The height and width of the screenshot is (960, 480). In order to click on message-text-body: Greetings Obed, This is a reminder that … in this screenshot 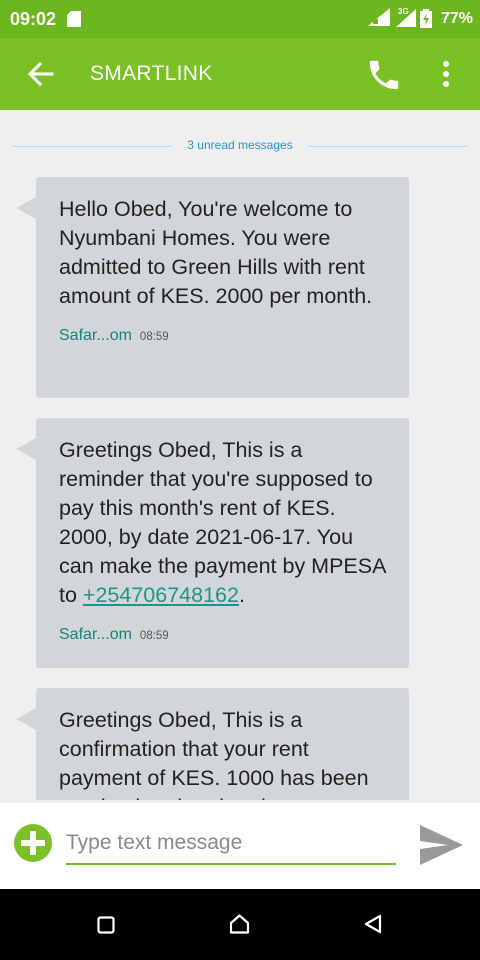, I will do `click(222, 522)`.